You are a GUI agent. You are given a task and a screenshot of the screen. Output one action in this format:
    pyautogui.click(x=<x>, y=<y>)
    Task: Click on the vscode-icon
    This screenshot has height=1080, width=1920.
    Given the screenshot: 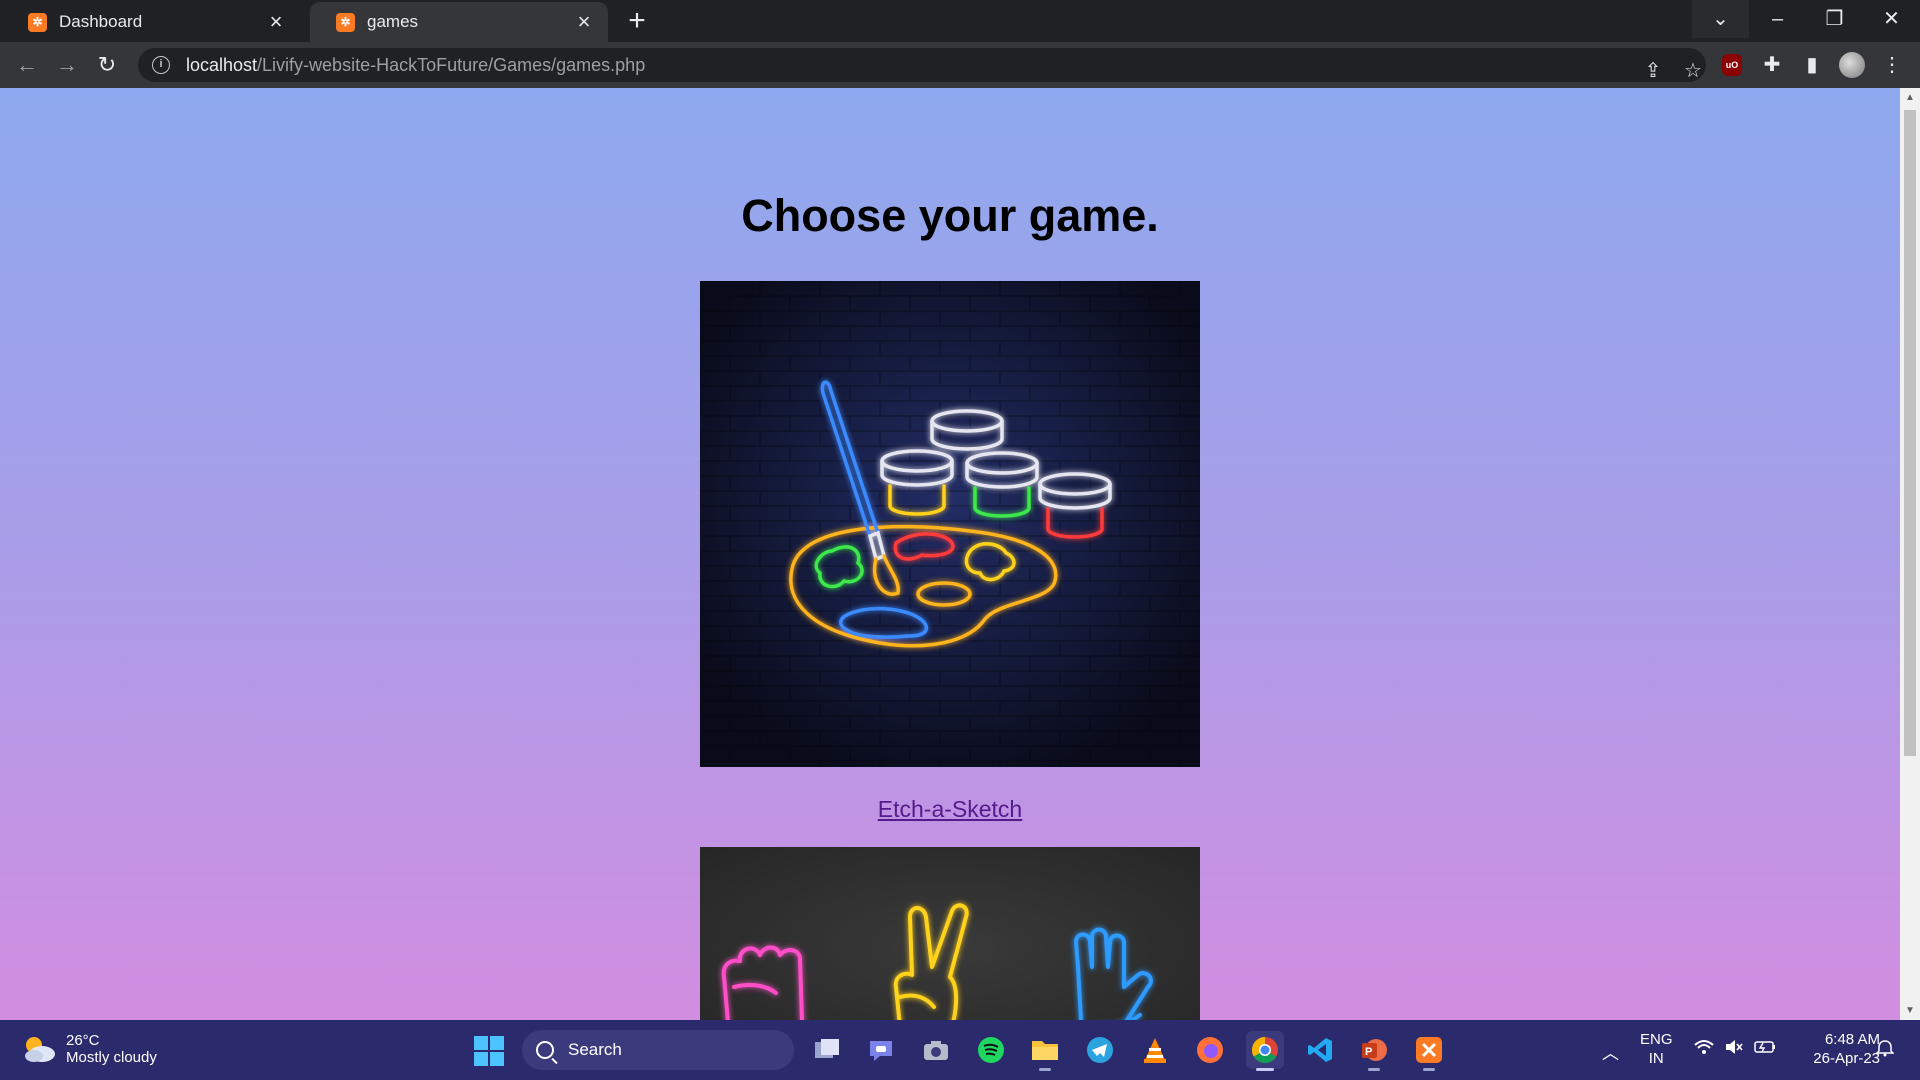 What is the action you would take?
    pyautogui.click(x=1320, y=1050)
    